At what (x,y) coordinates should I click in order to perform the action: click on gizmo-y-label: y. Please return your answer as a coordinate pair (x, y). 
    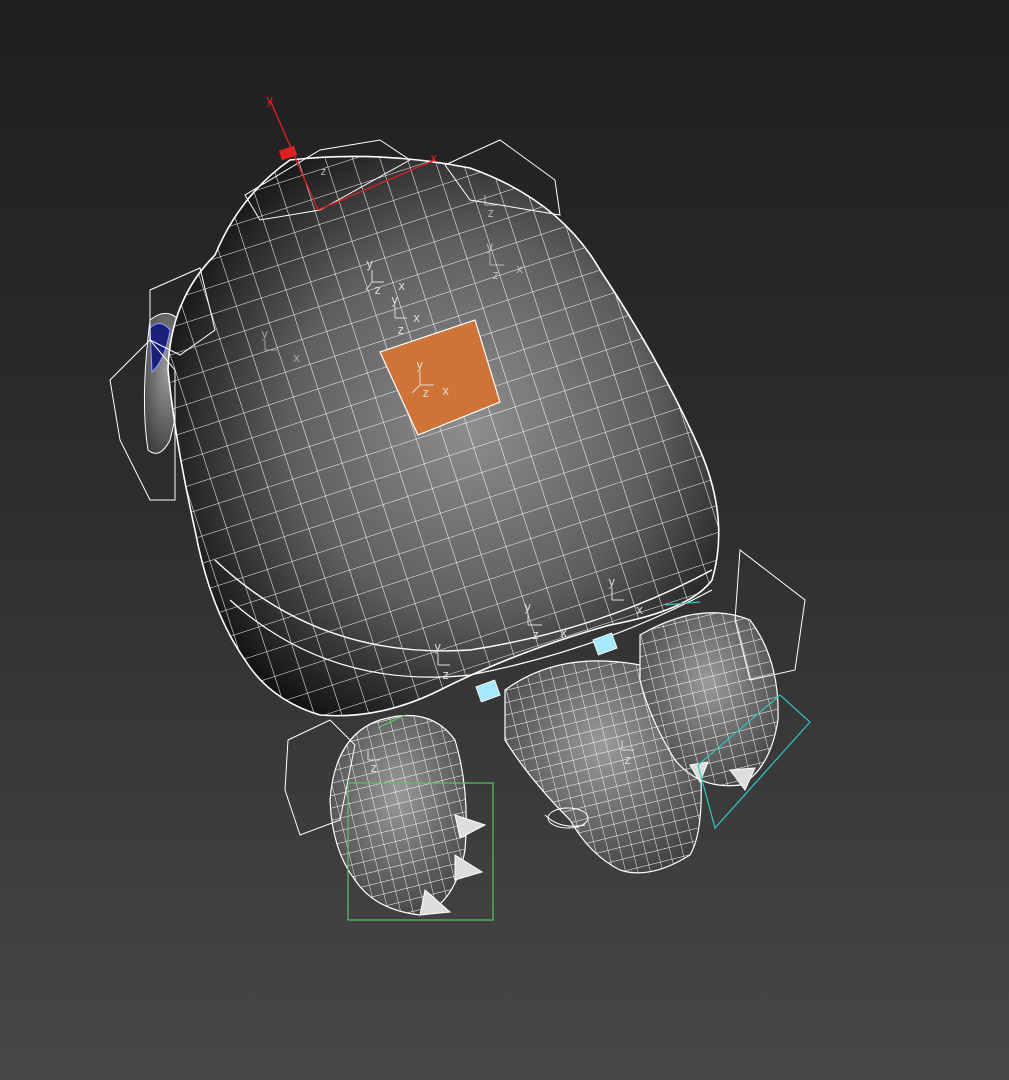
    Looking at the image, I should click on (269, 100).